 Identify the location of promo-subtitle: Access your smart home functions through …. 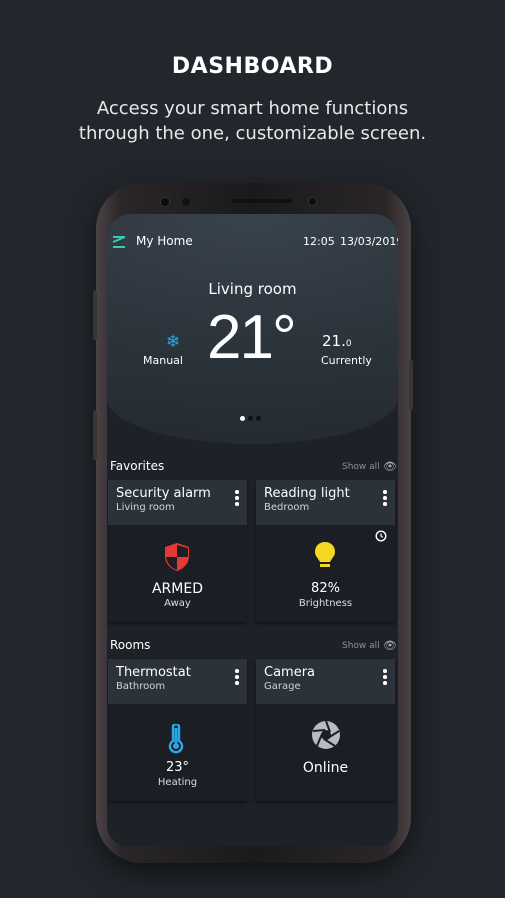
(252, 121).